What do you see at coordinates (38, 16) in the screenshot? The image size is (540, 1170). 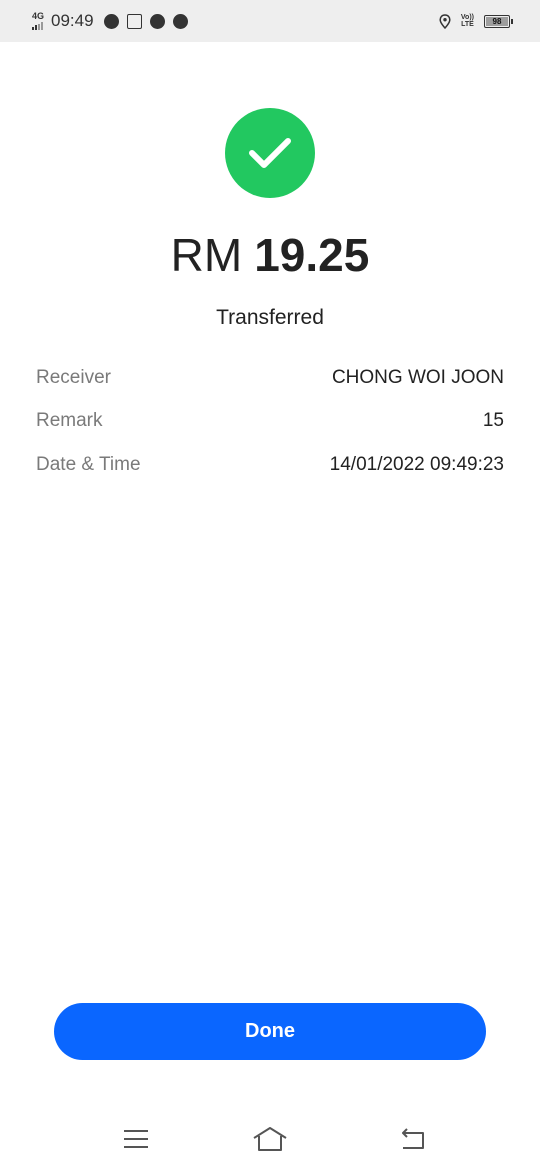 I see `network-type: 4G` at bounding box center [38, 16].